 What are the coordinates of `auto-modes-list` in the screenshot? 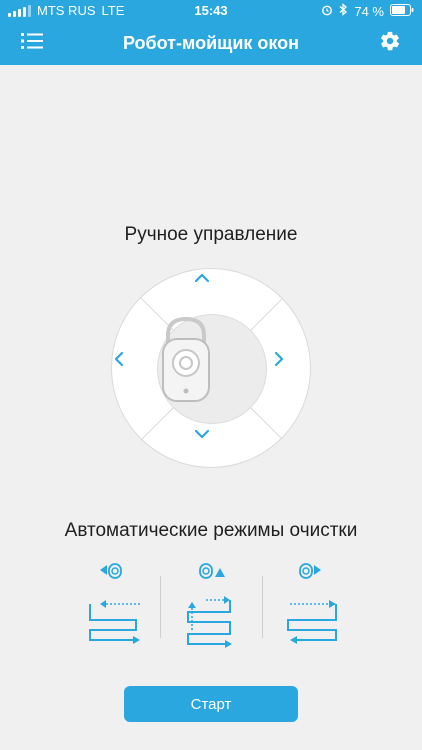 It's located at (215, 607).